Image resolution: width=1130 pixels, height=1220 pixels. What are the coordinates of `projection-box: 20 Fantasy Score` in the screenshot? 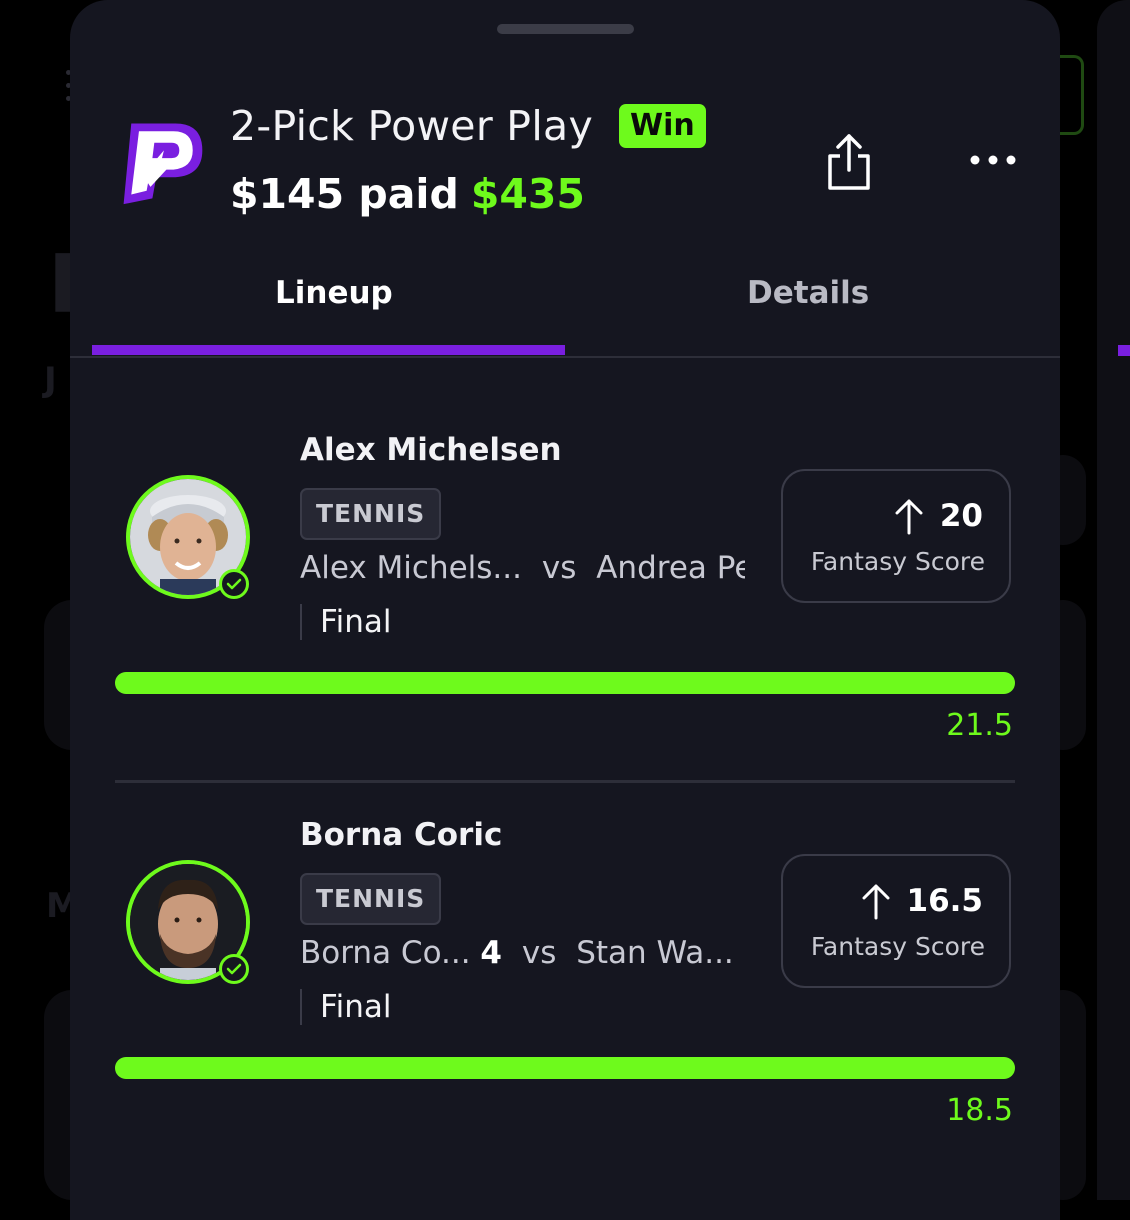 It's located at (896, 536).